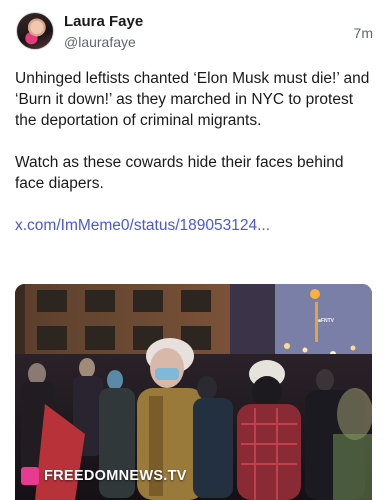  I want to click on watermark-text: FREEDOMNEWS.TV, so click(115, 476).